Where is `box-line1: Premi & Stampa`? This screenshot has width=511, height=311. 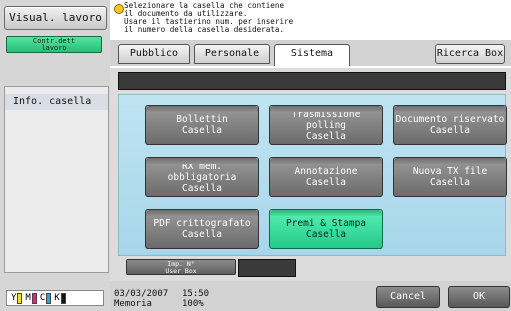
box-line1: Premi & Stampa is located at coordinates (326, 223).